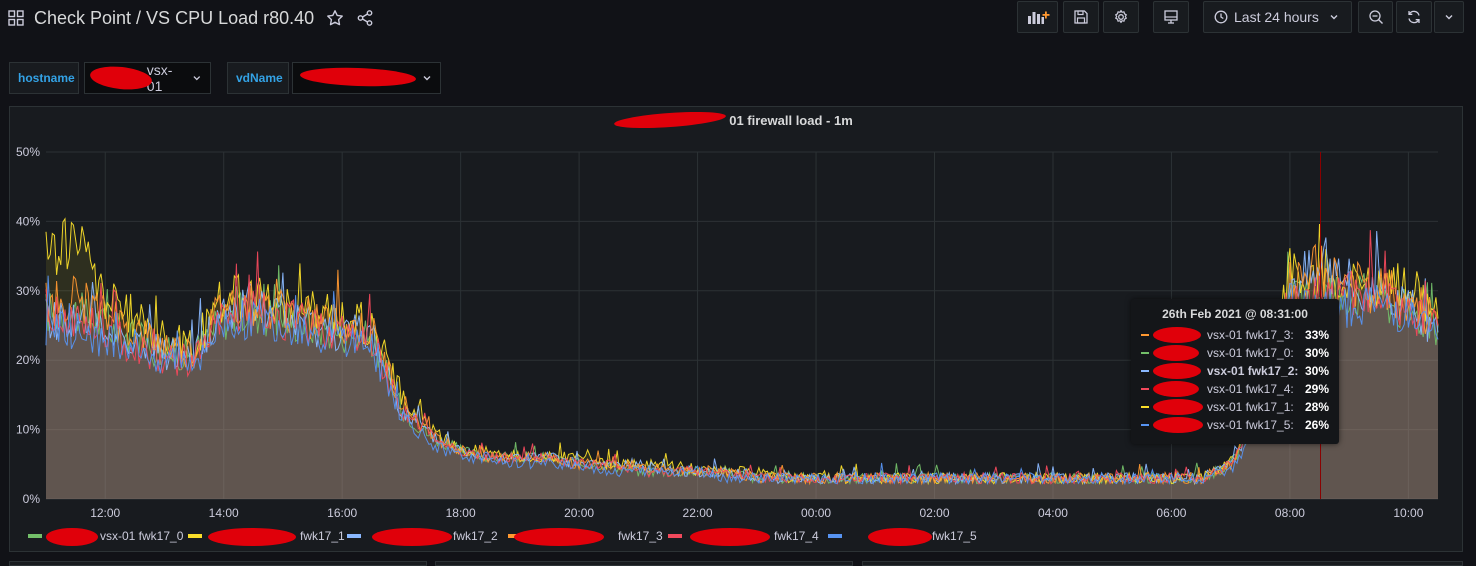  Describe the element at coordinates (16, 18) in the screenshot. I see `dashboard-grid-icon` at that location.